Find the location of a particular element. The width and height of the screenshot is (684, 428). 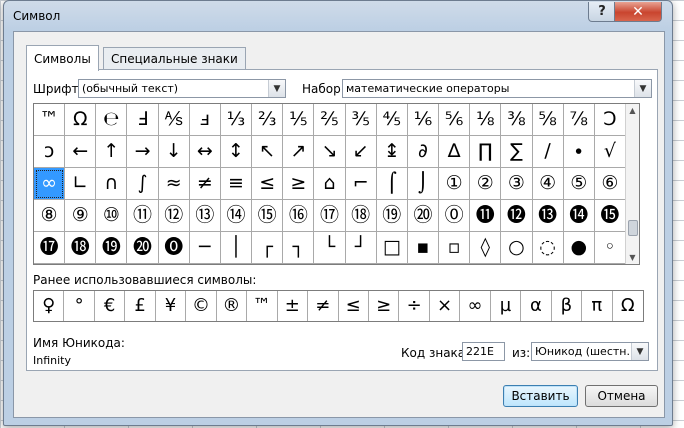

symbol-cell: ↨ is located at coordinates (392, 152).